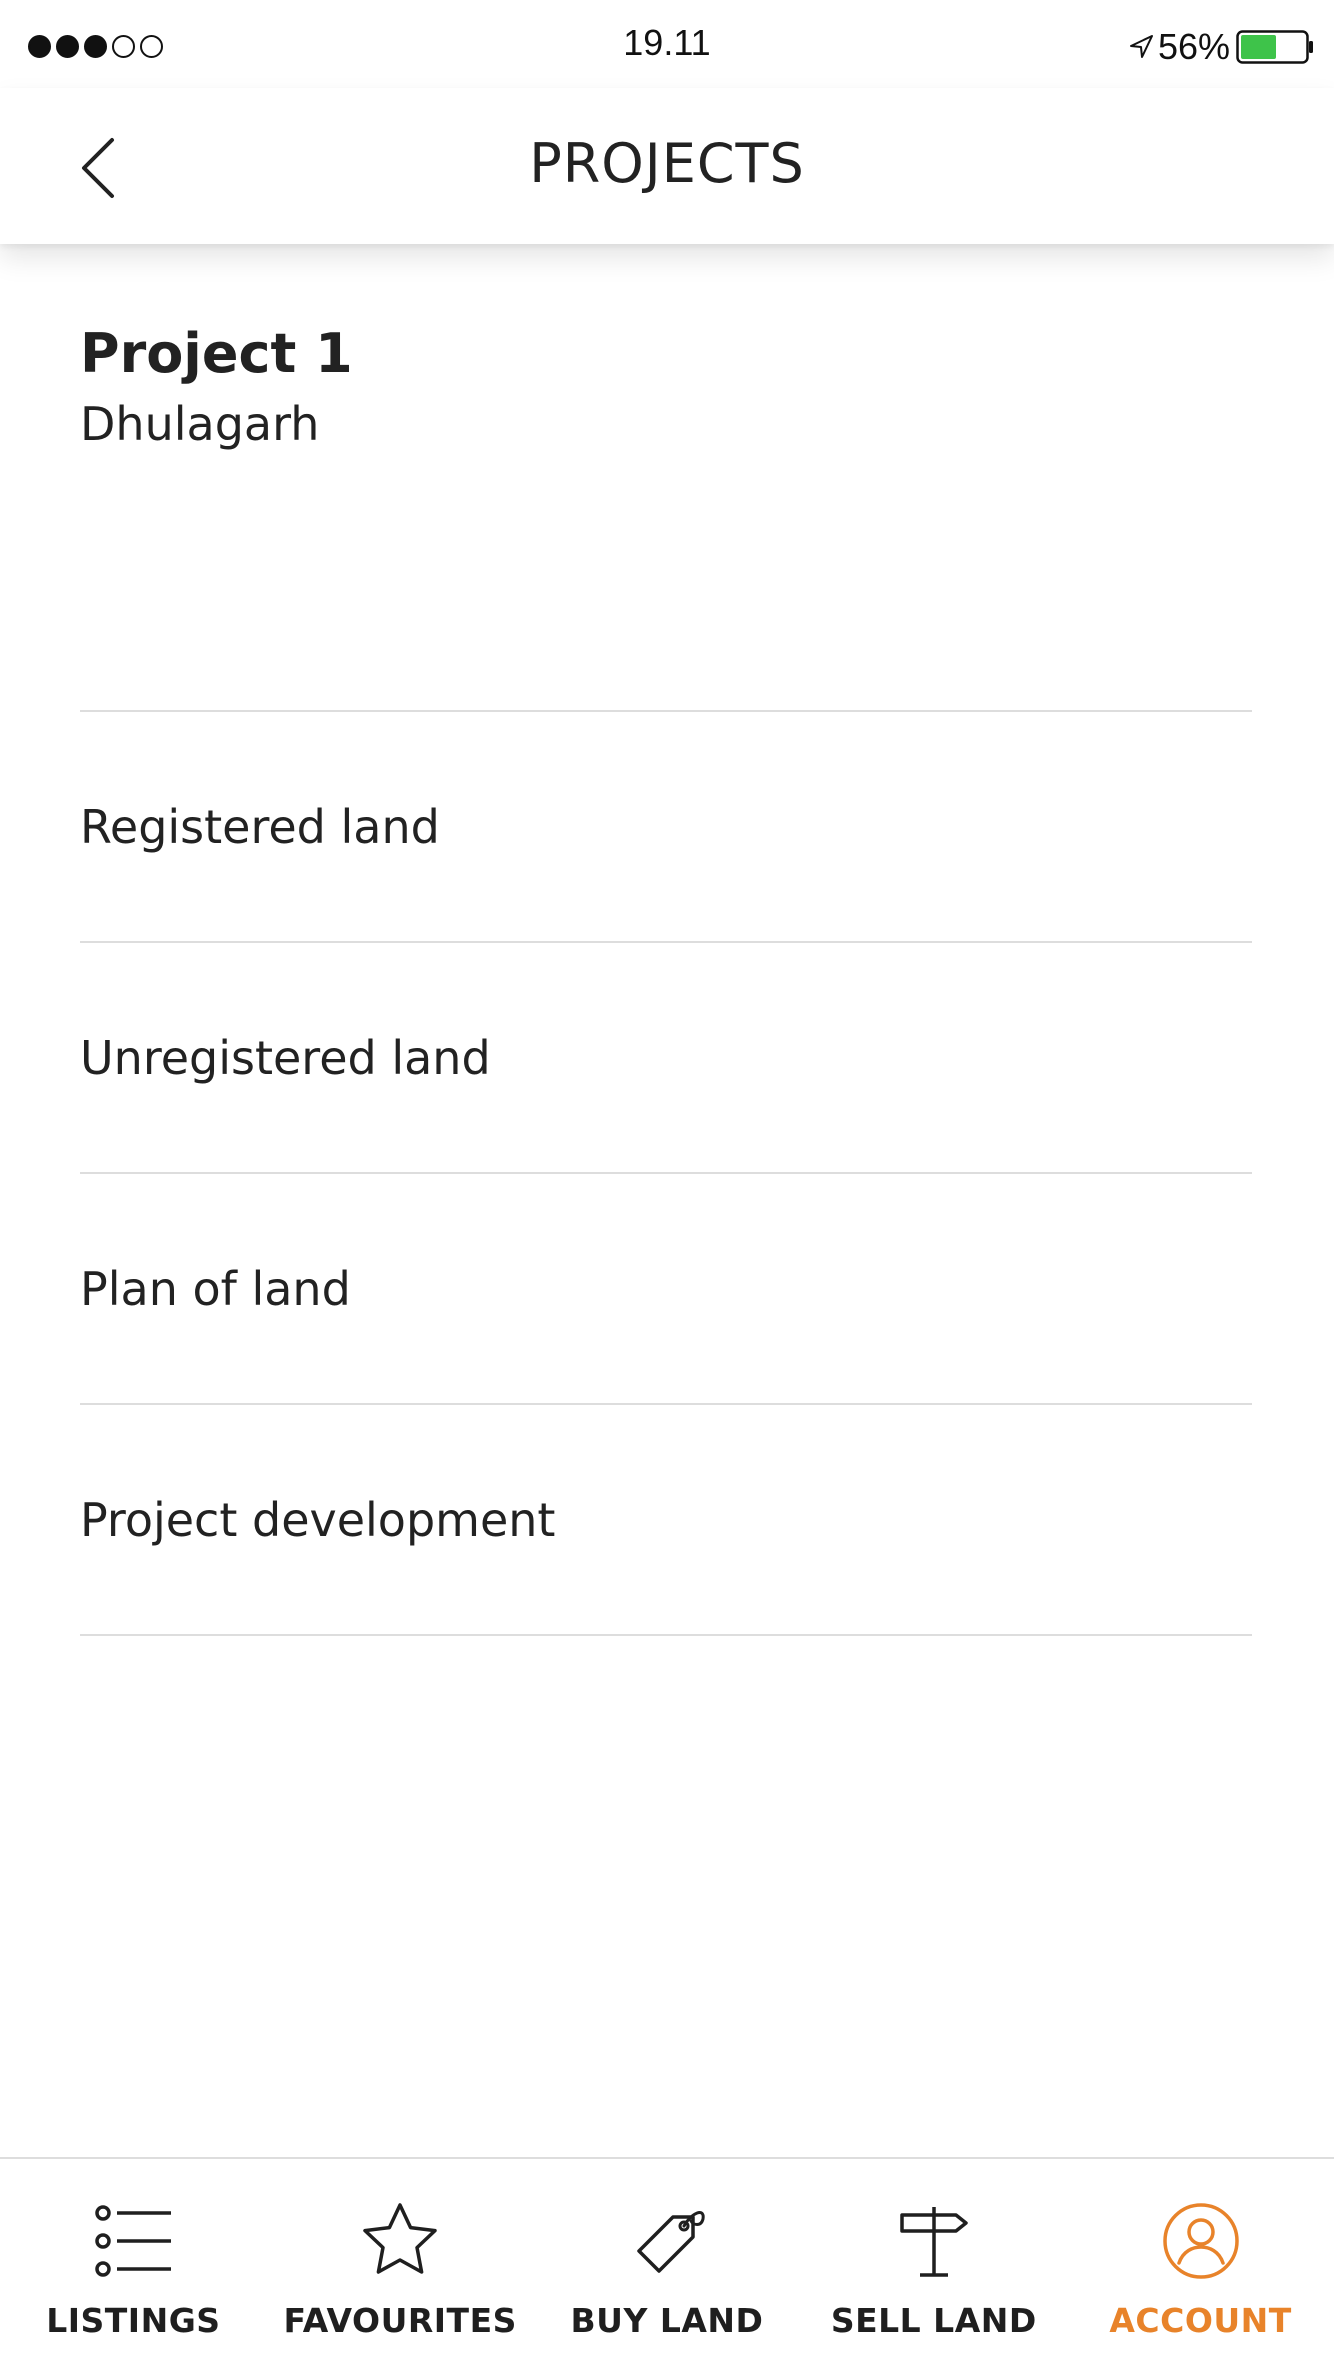 This screenshot has width=1334, height=2367. Describe the element at coordinates (285, 1057) in the screenshot. I see `menu-item-label: Unregistered land` at that location.